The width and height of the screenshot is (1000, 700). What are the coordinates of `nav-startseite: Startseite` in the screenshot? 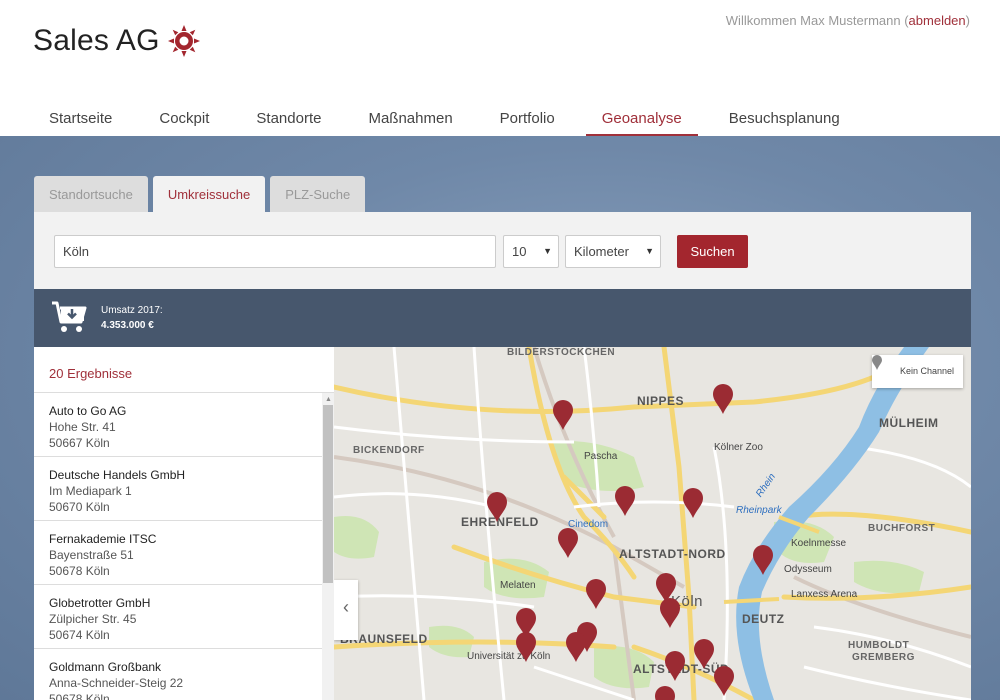 It's located at (80, 117).